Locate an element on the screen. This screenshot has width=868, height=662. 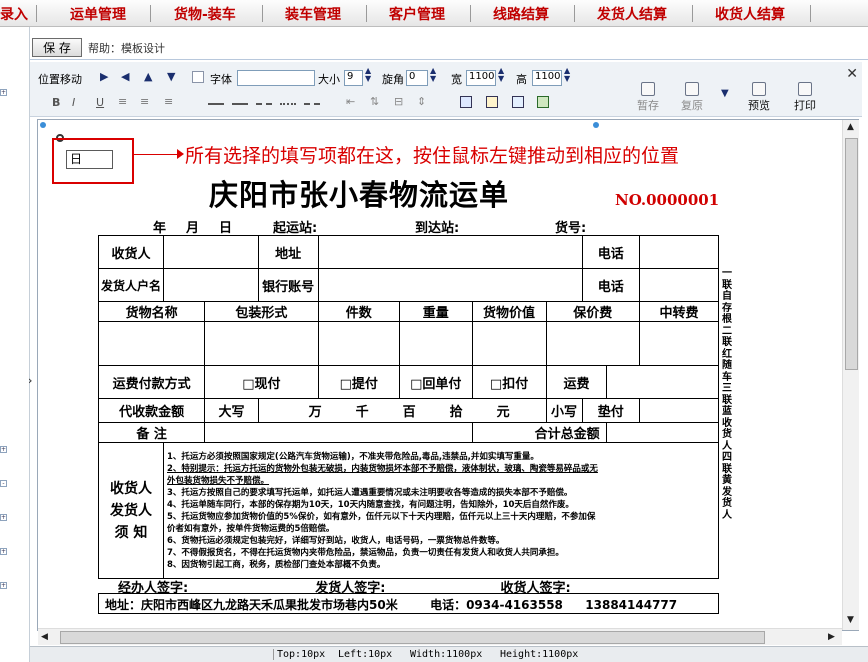
rotate-input: 0 is located at coordinates (417, 78).